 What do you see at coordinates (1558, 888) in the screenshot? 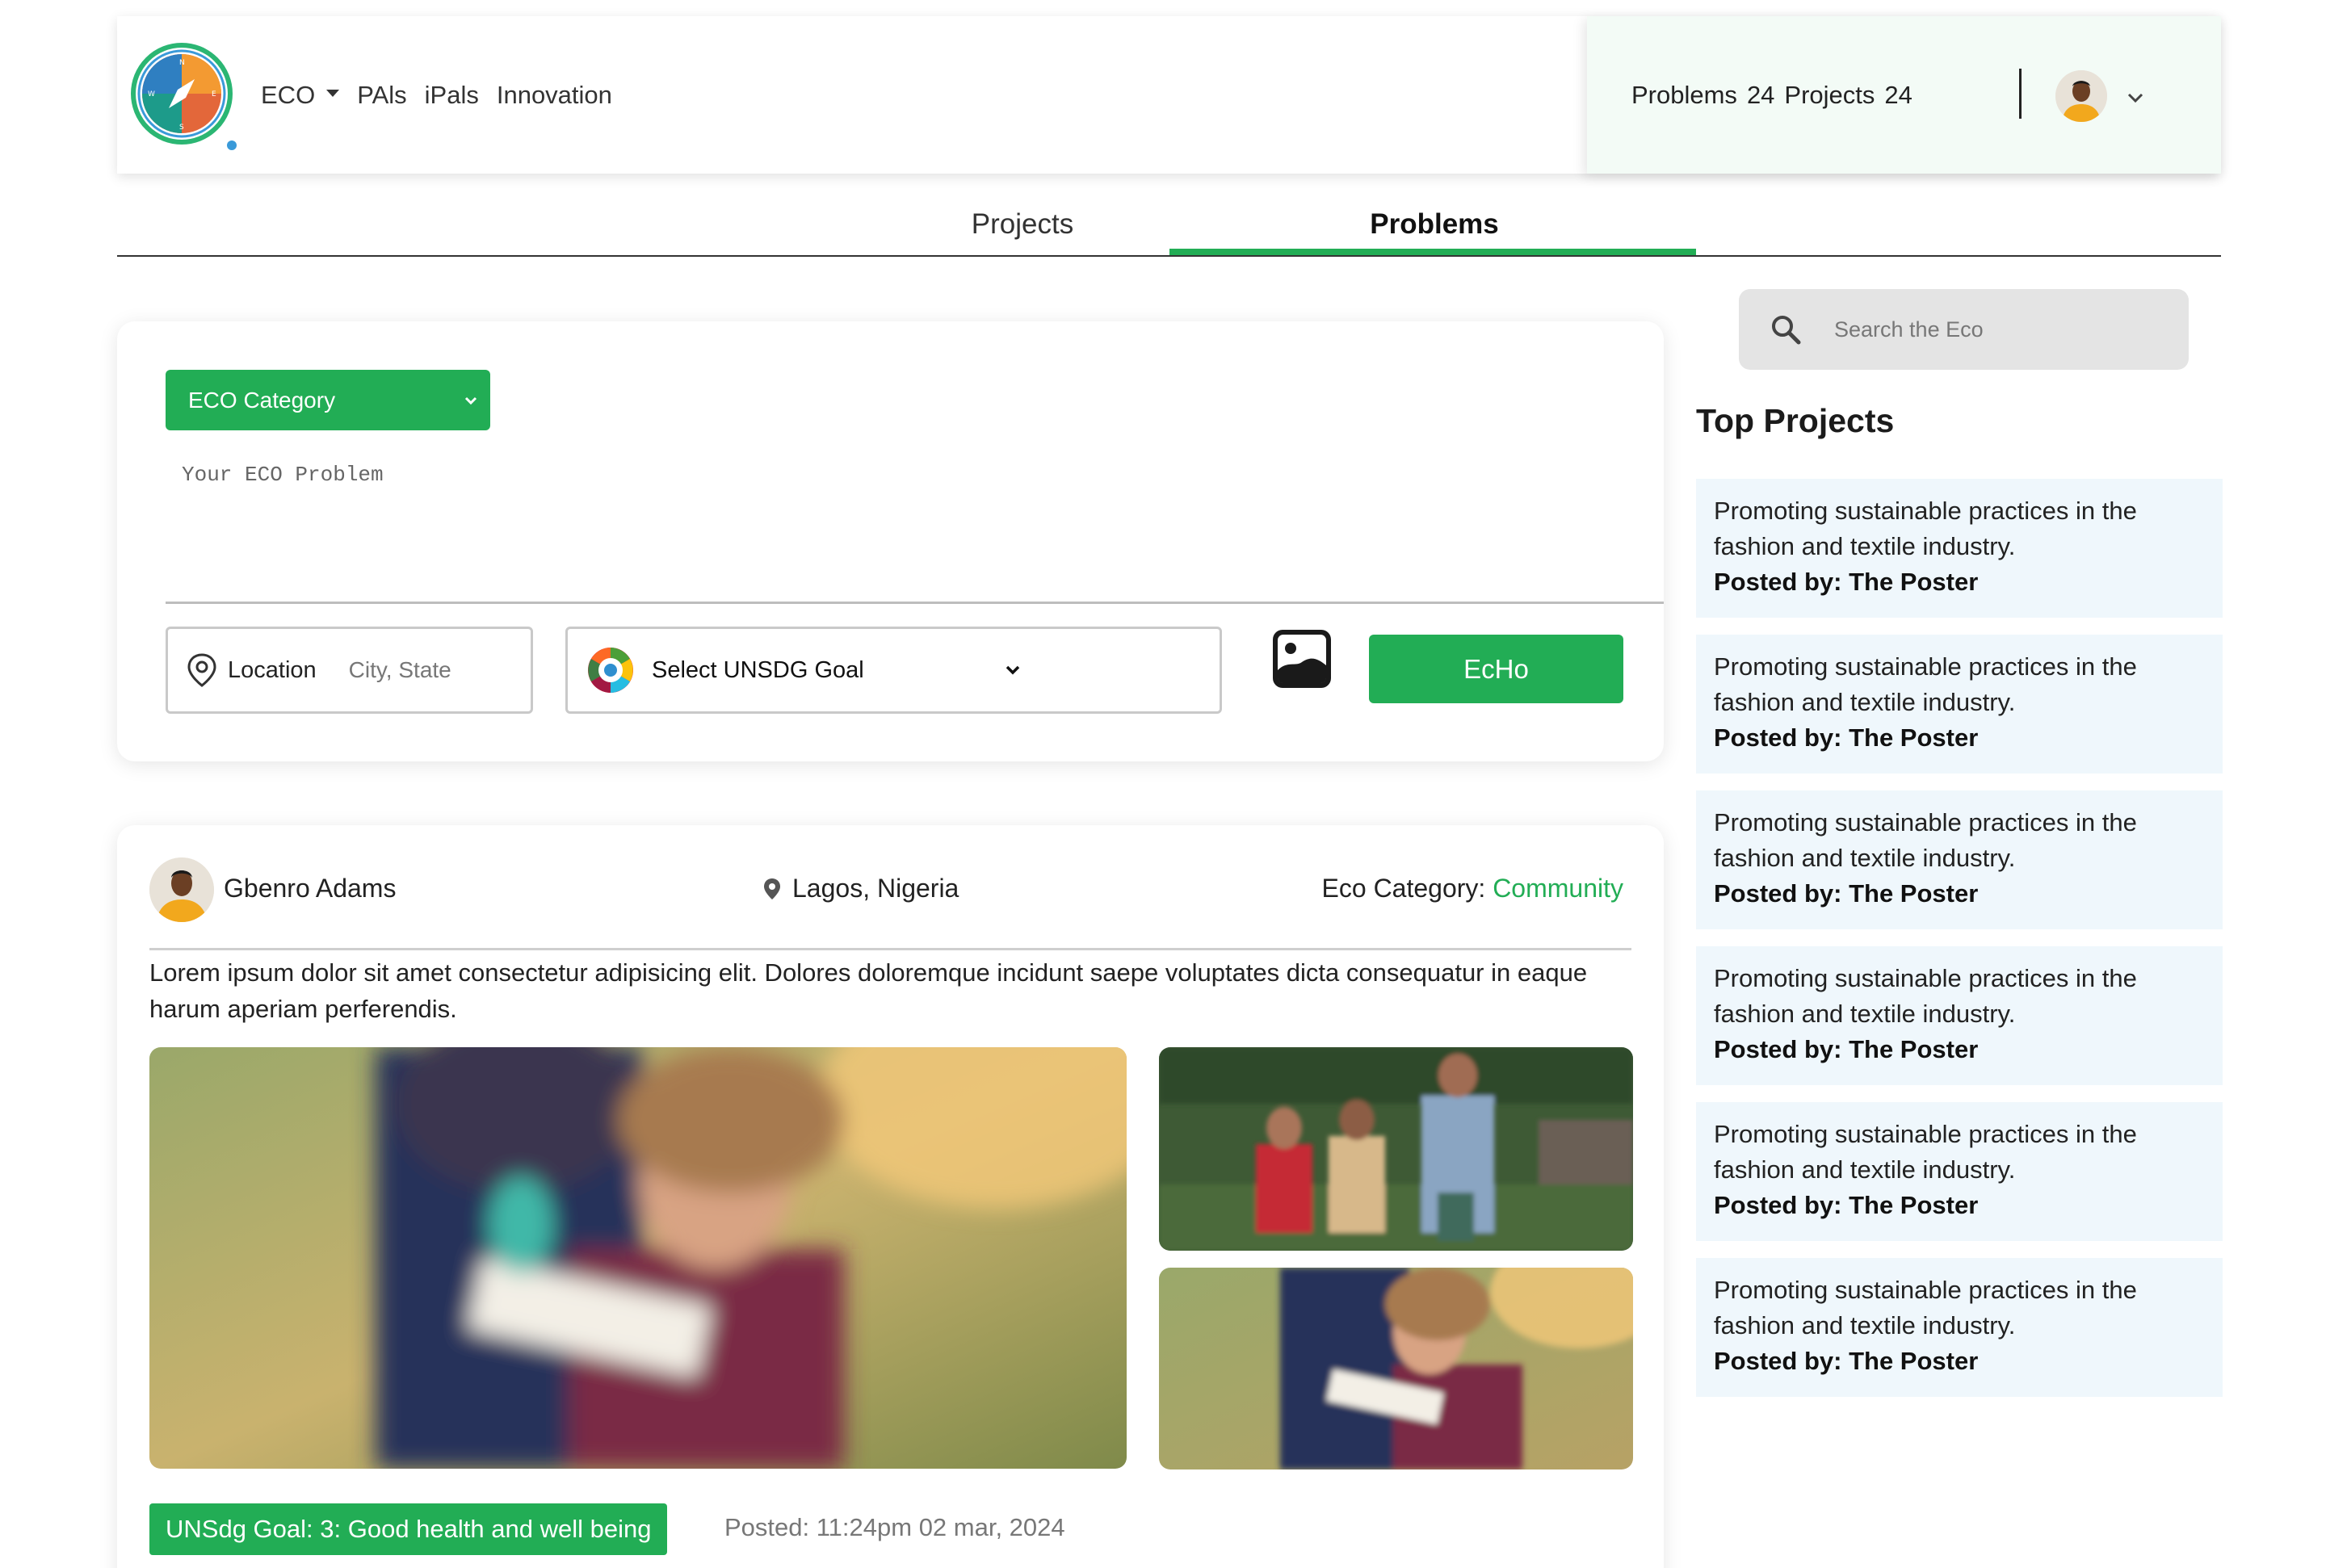
I see `post-category-value: Community` at bounding box center [1558, 888].